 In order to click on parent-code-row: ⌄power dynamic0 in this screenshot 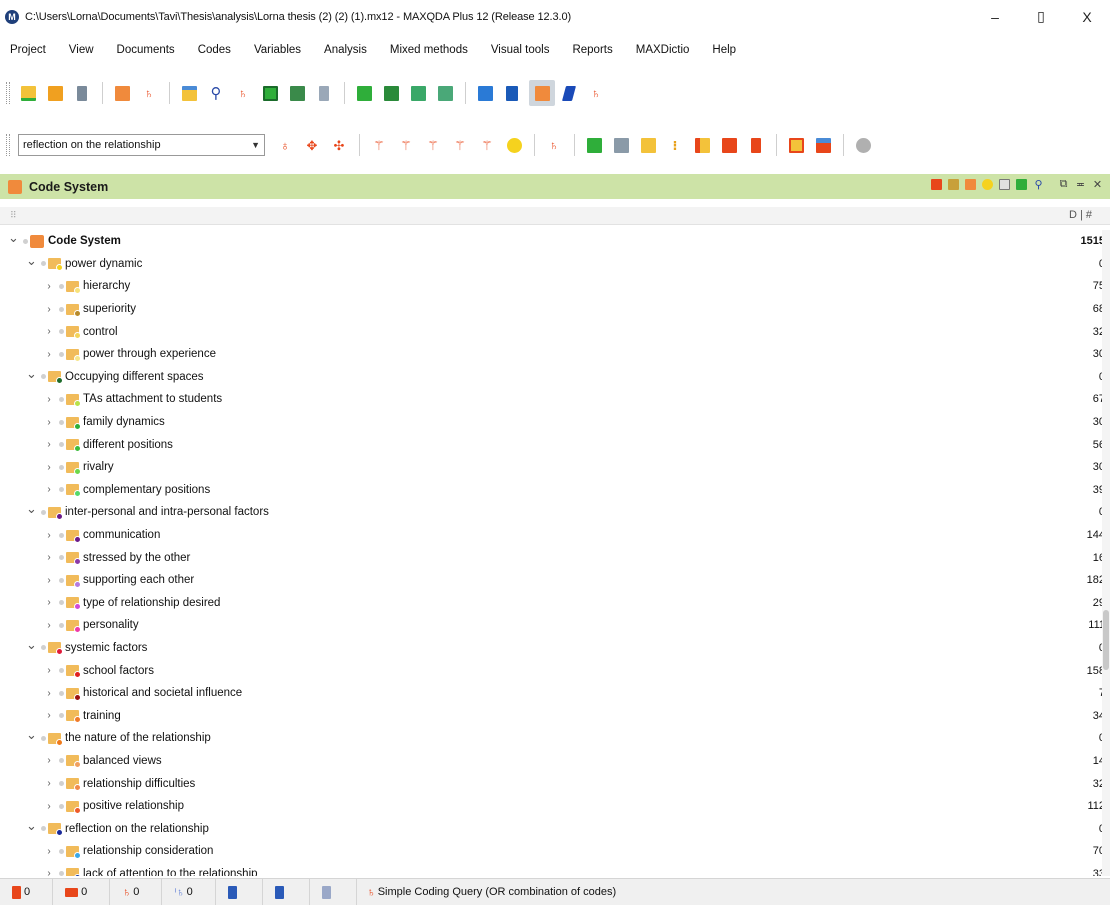, I will do `click(555, 264)`.